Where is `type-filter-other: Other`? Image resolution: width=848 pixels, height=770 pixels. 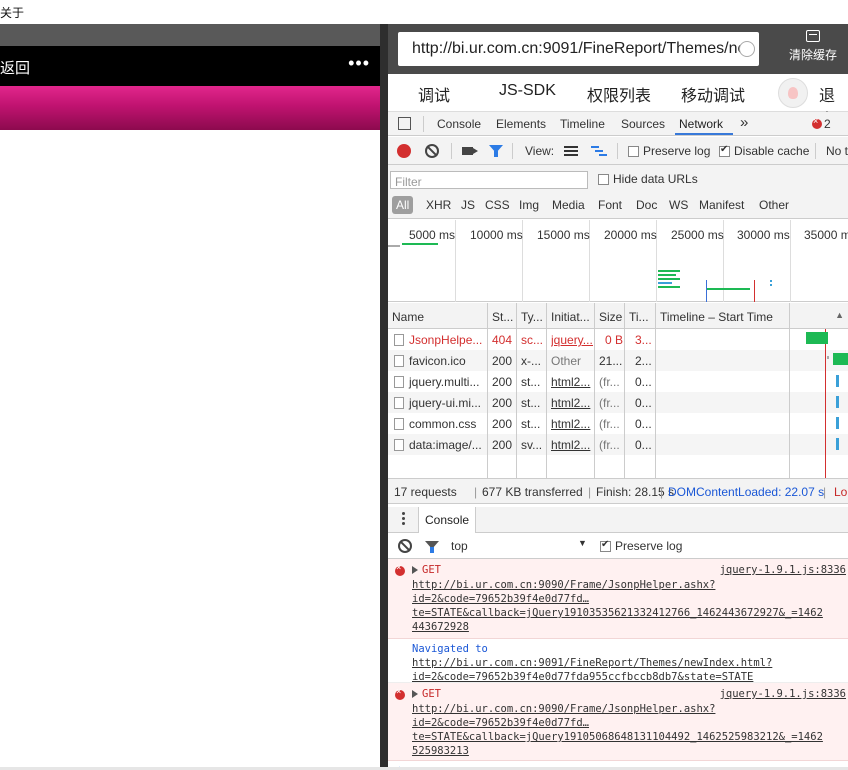 type-filter-other: Other is located at coordinates (774, 205).